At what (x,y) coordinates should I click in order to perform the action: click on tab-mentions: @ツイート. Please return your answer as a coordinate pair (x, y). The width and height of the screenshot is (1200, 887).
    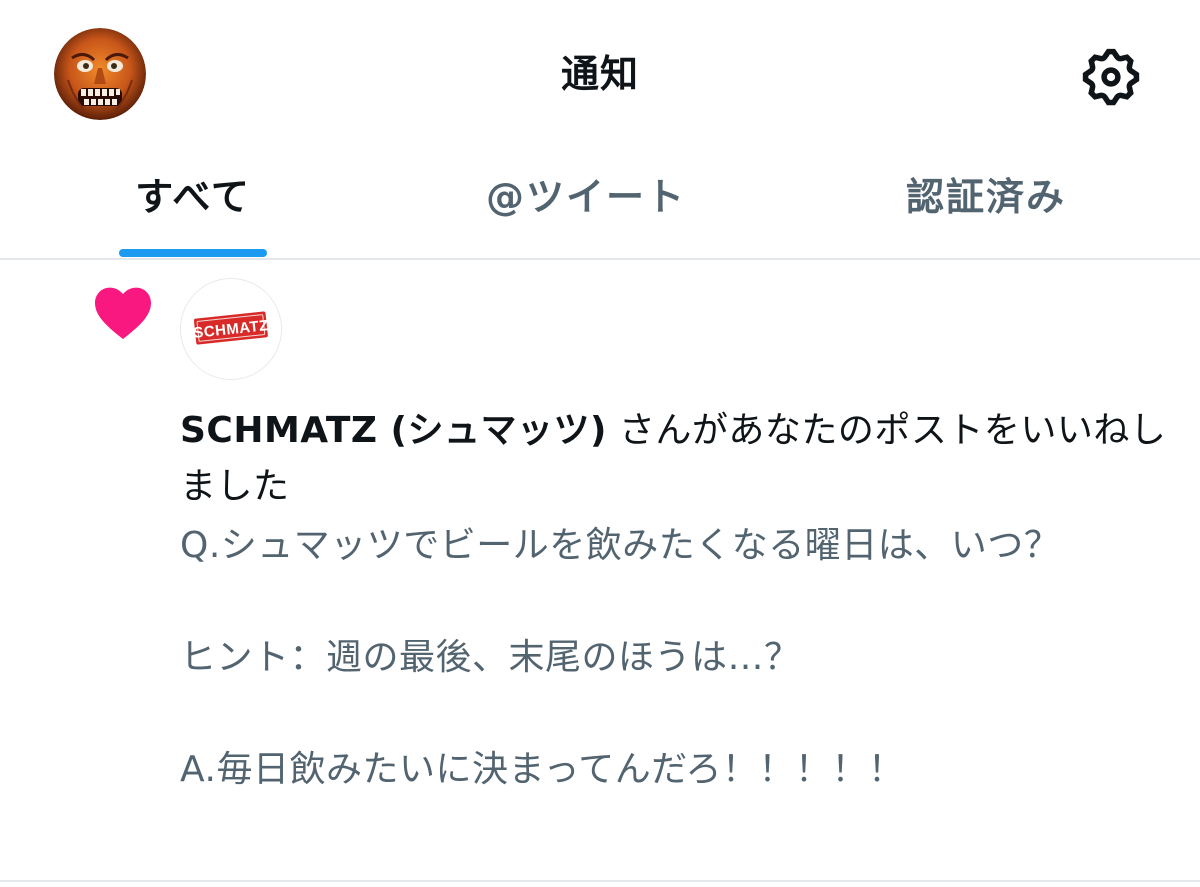
    Looking at the image, I should click on (586, 204).